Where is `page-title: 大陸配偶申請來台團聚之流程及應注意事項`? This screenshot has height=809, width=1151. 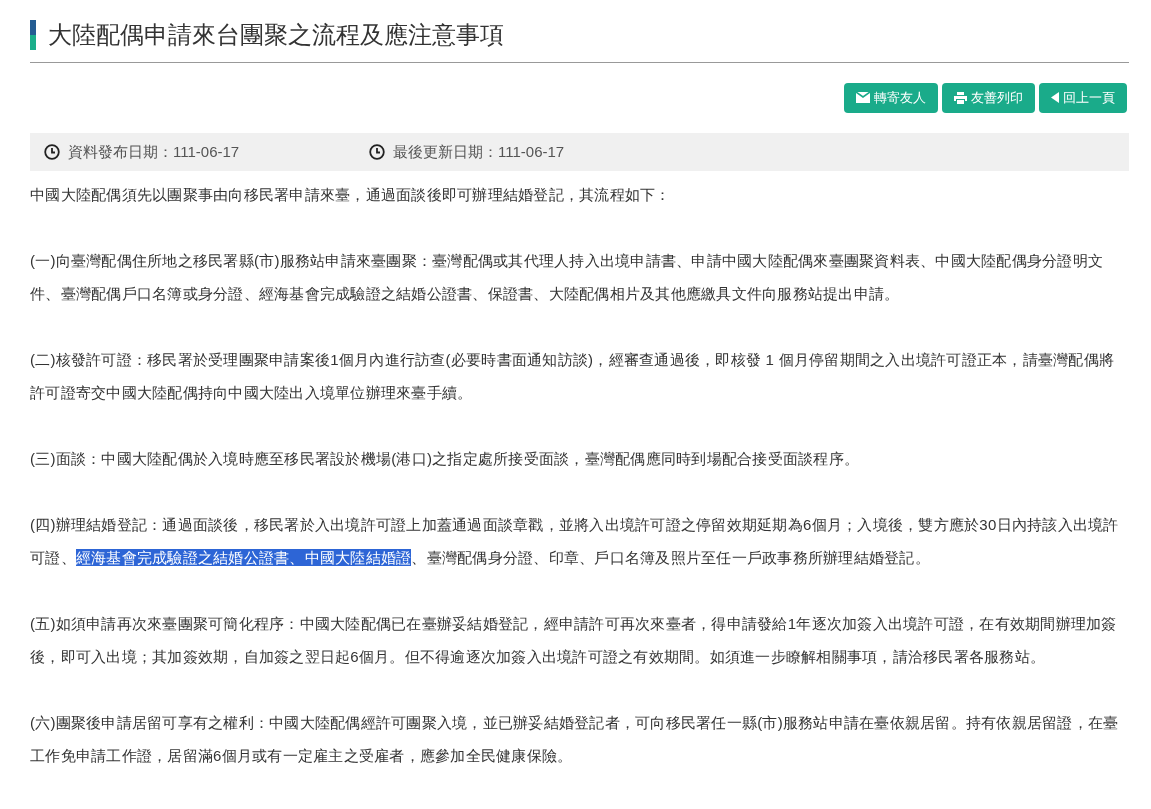
page-title: 大陸配偶申請來台團聚之流程及應注意事項 is located at coordinates (276, 35).